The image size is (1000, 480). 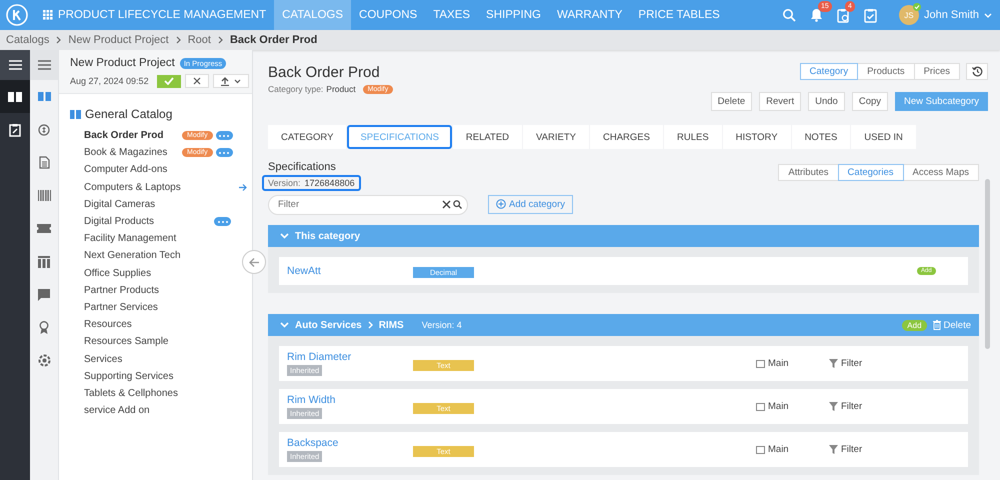 What do you see at coordinates (487, 137) in the screenshot?
I see `tab: RELATED` at bounding box center [487, 137].